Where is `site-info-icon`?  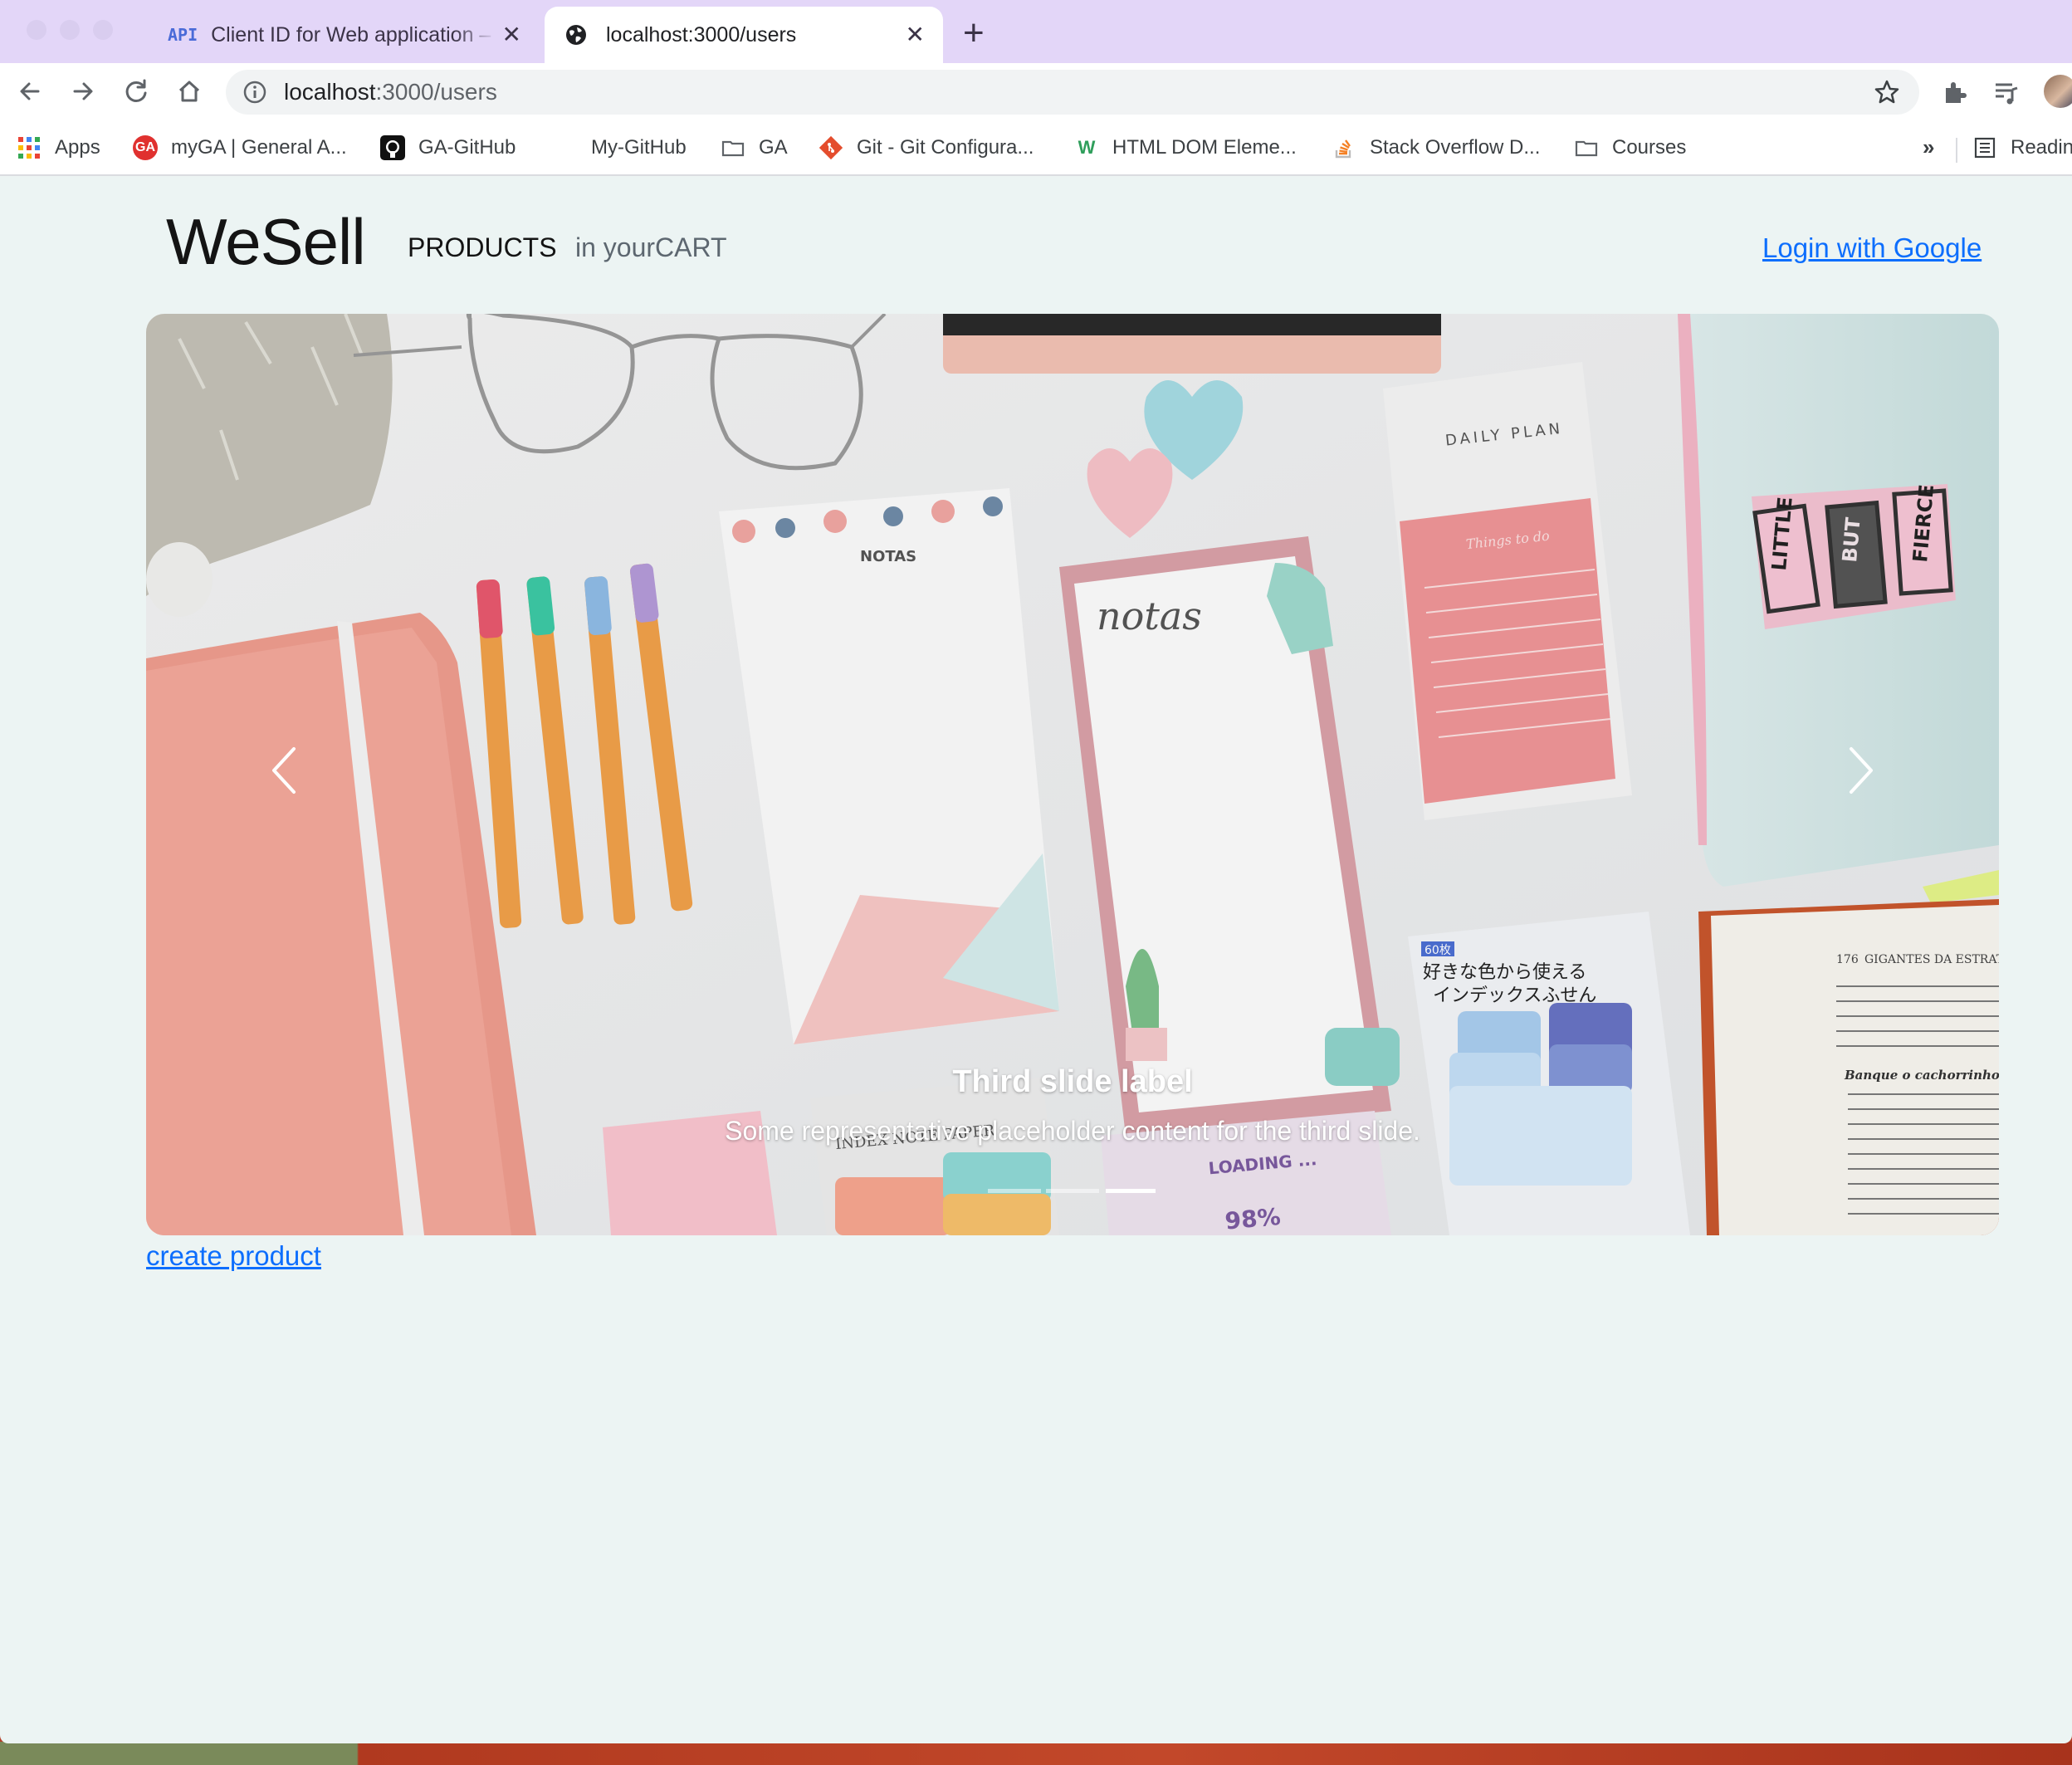
site-info-icon is located at coordinates (254, 92).